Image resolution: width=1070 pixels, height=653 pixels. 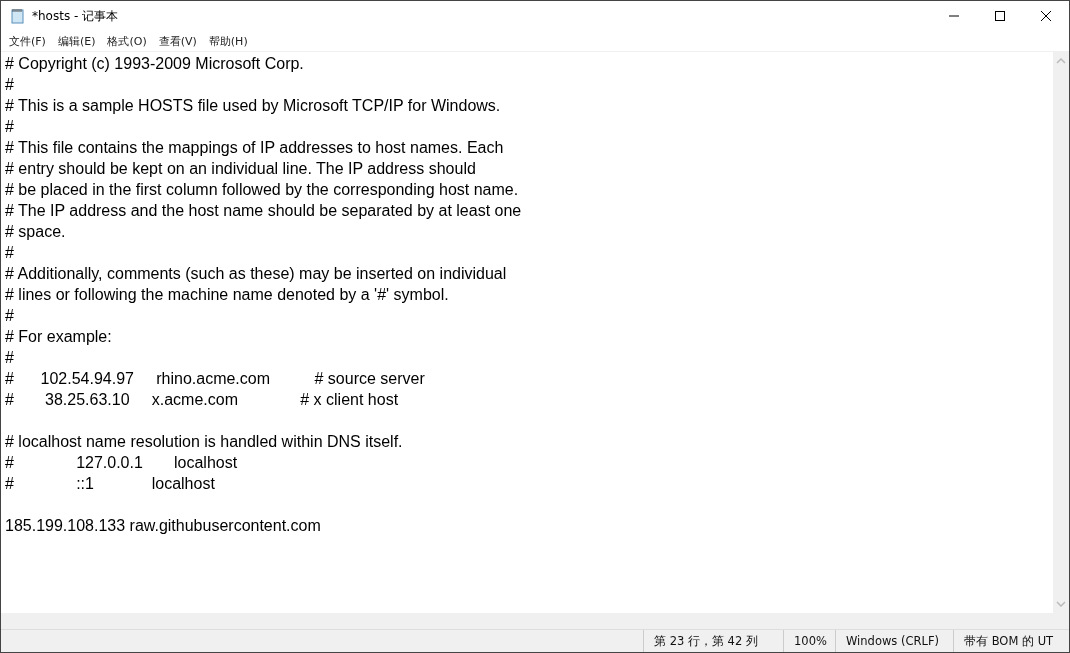 I want to click on cursor-position: 第 23 行，第 42 列, so click(x=713, y=641).